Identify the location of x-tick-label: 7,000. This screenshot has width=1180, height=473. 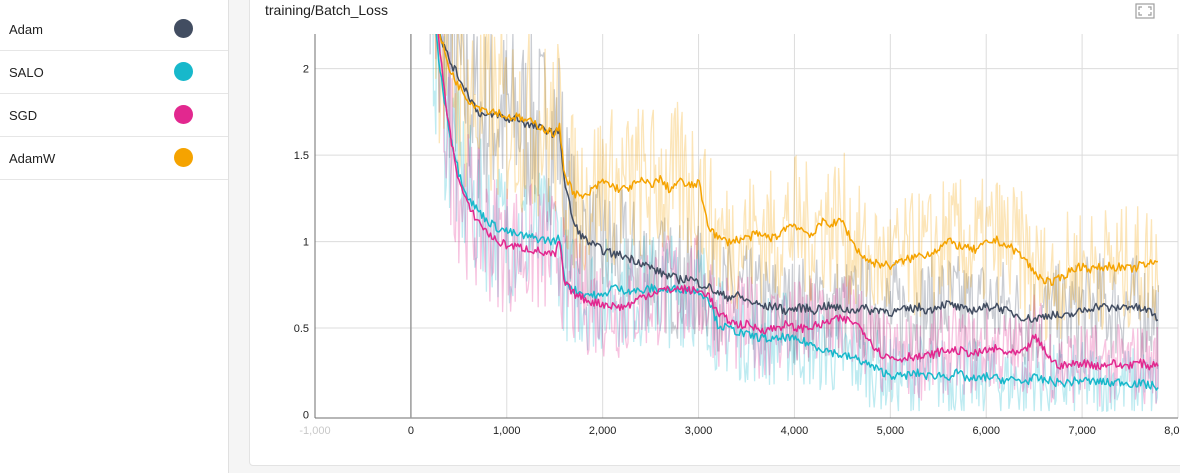
(1082, 431).